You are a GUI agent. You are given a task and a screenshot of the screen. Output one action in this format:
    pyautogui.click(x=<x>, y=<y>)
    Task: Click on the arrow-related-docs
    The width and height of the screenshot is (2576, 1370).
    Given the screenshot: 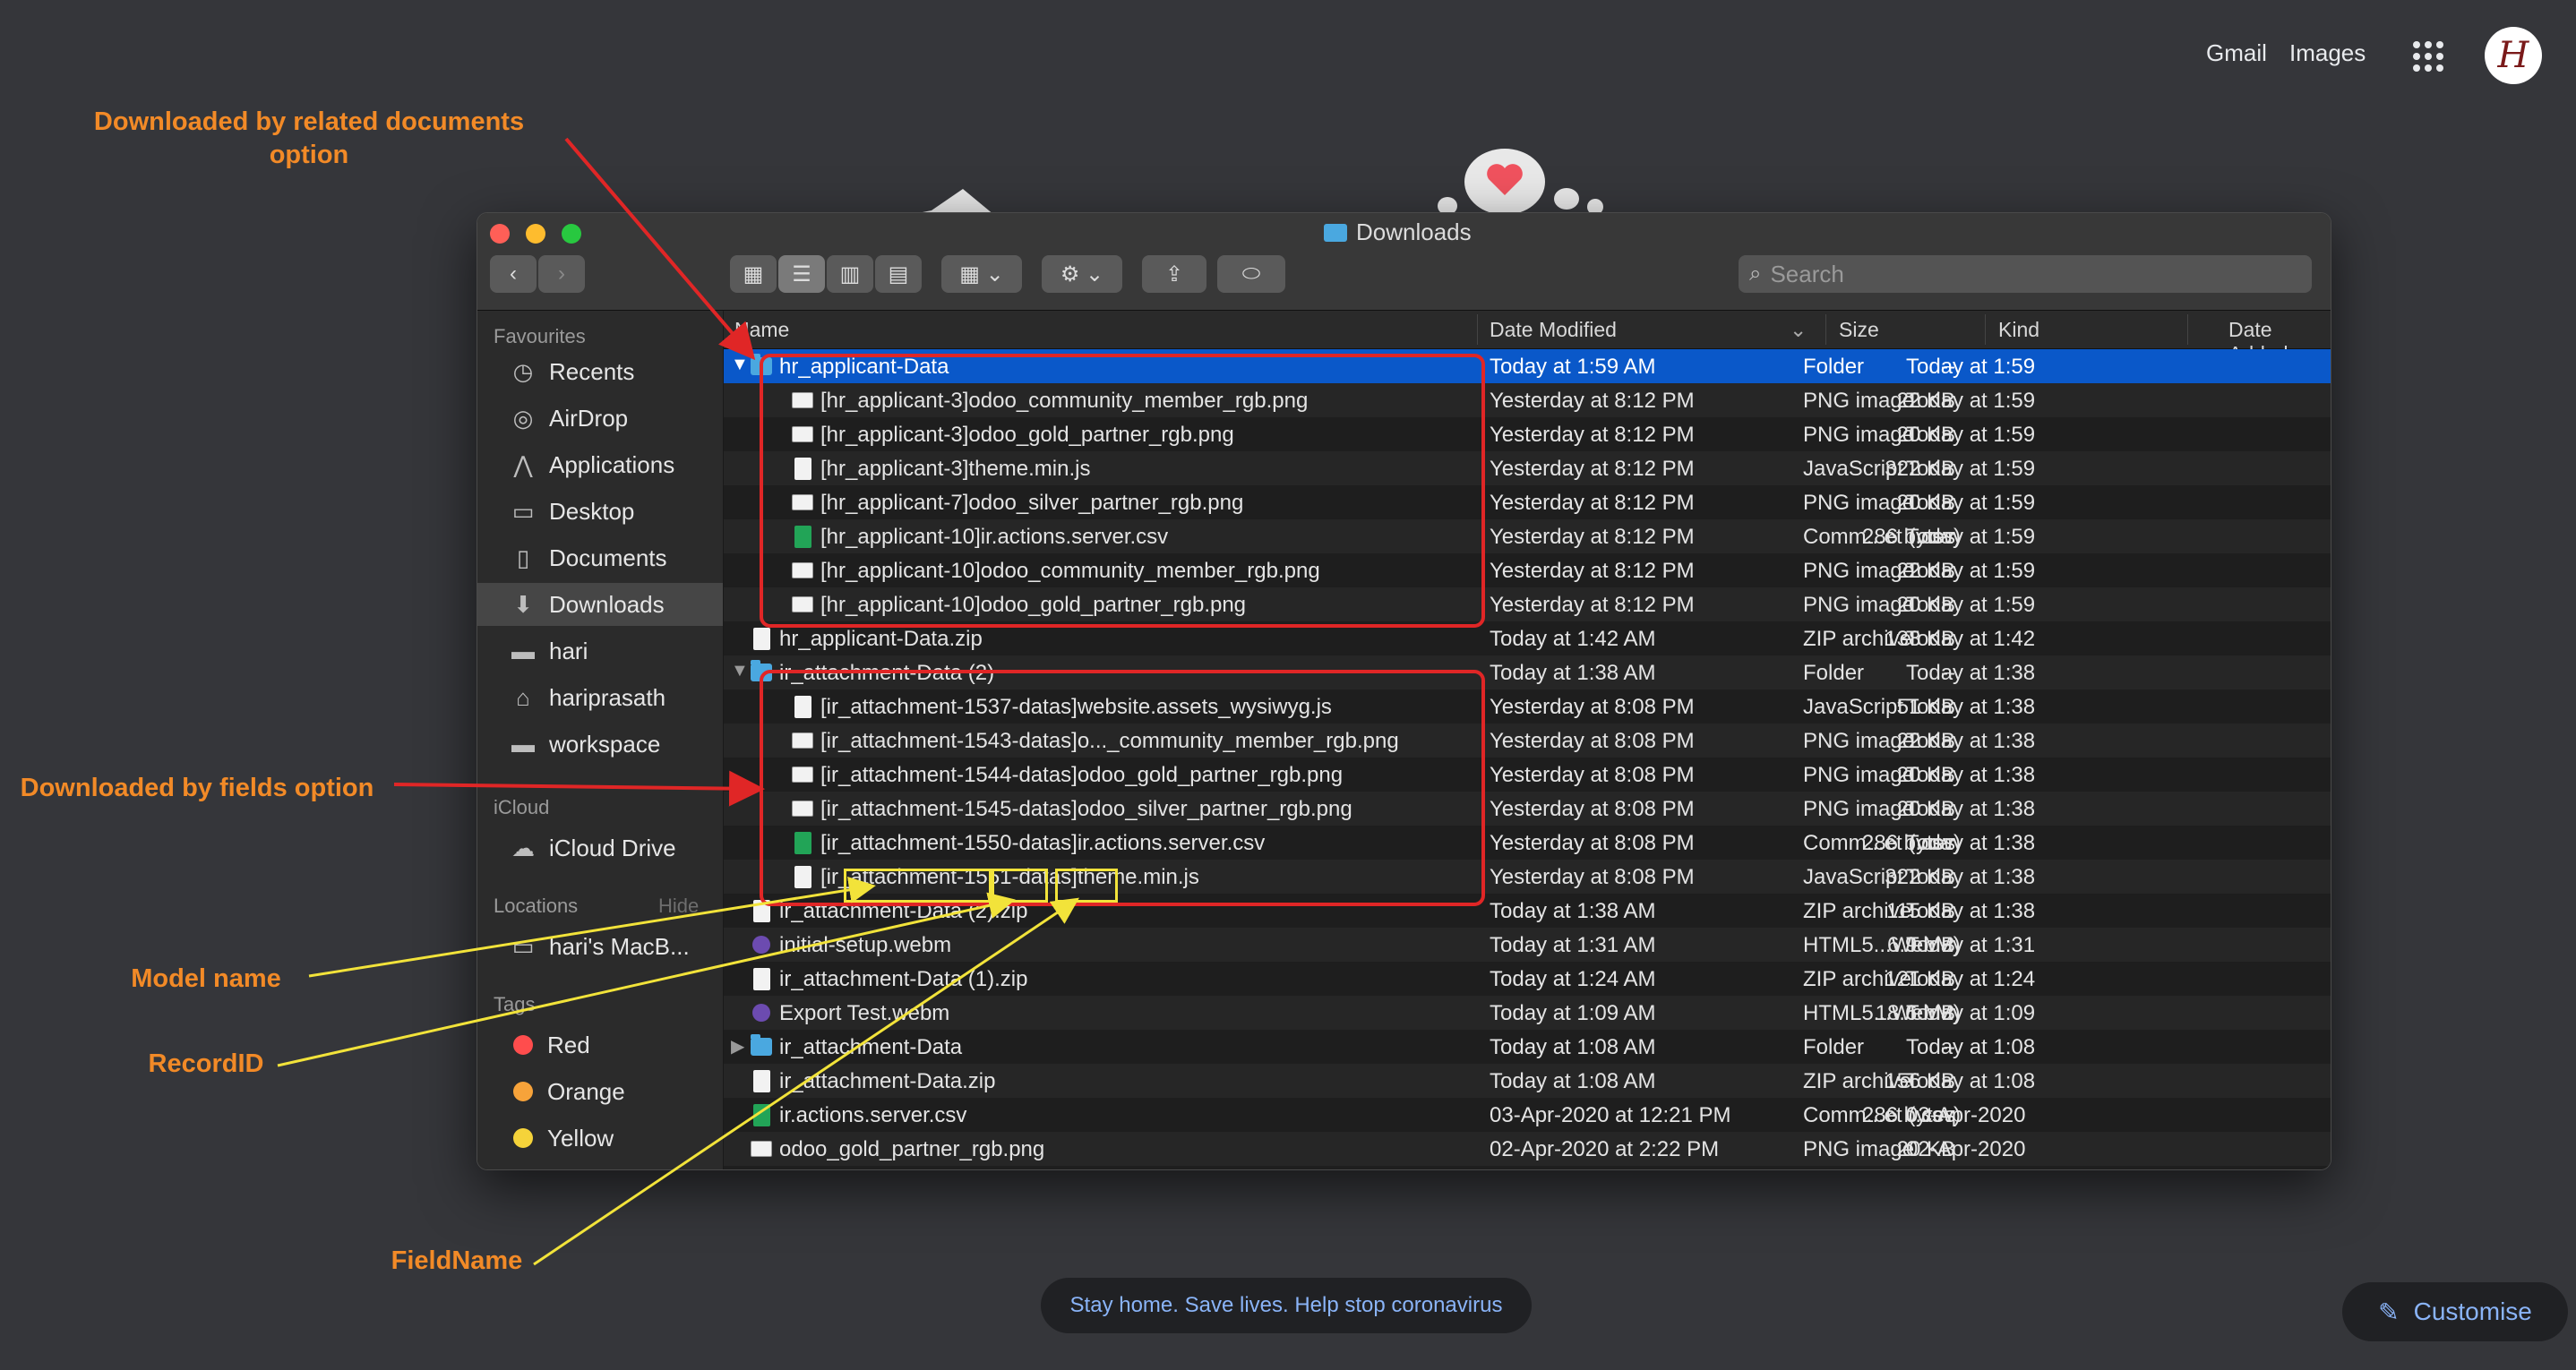 What is the action you would take?
    pyautogui.click(x=660, y=249)
    